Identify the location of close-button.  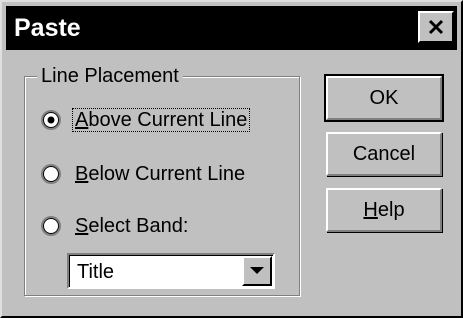
(436, 27).